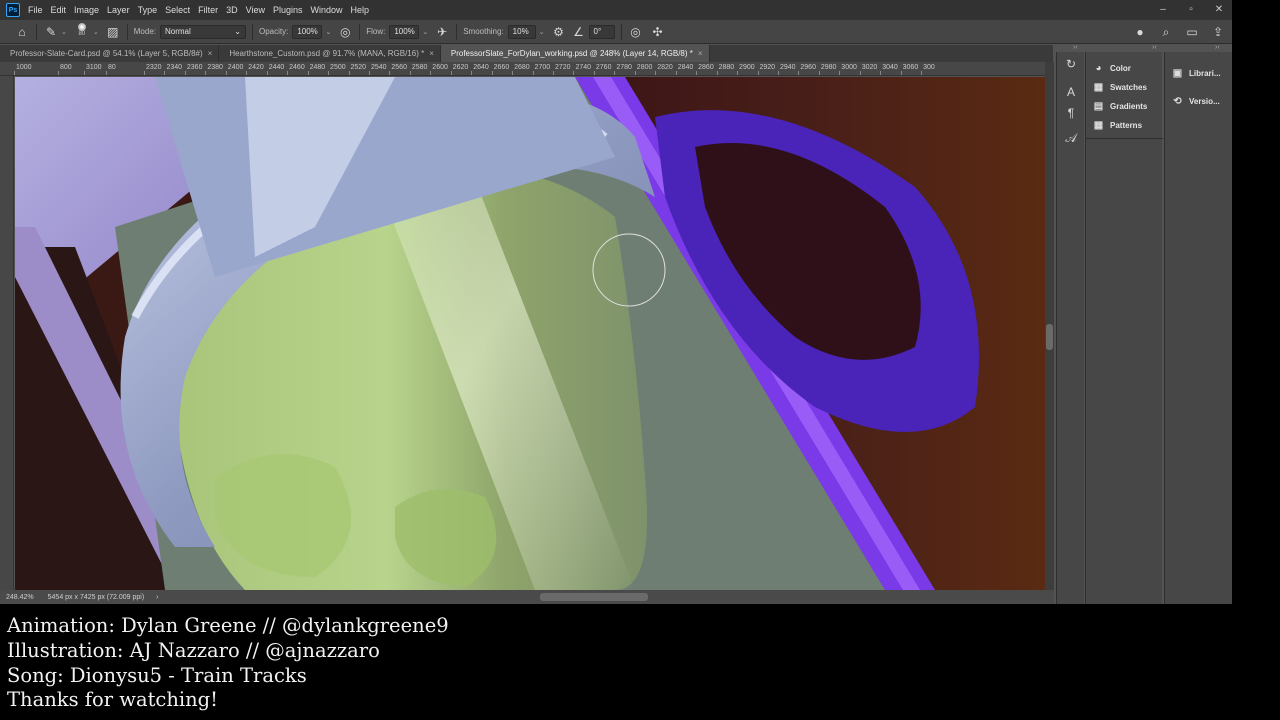  I want to click on symmetry-icon: ✣, so click(658, 32).